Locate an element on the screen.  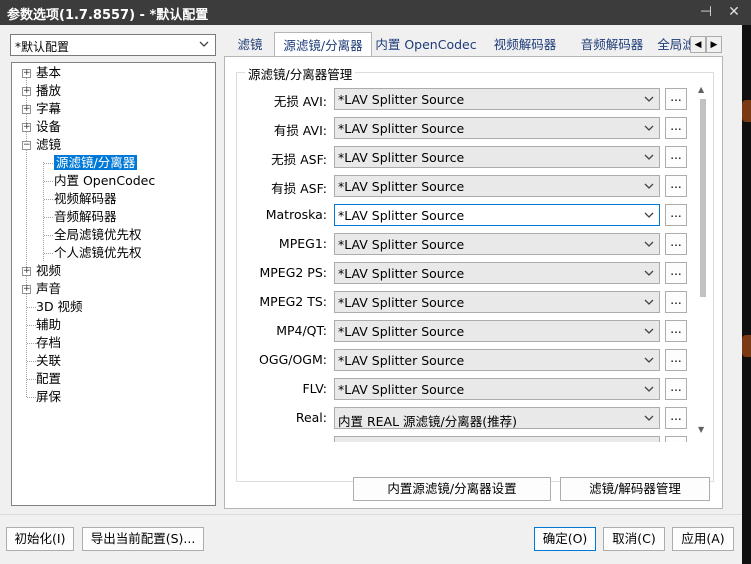
tree-item: 播放 is located at coordinates (48, 91).